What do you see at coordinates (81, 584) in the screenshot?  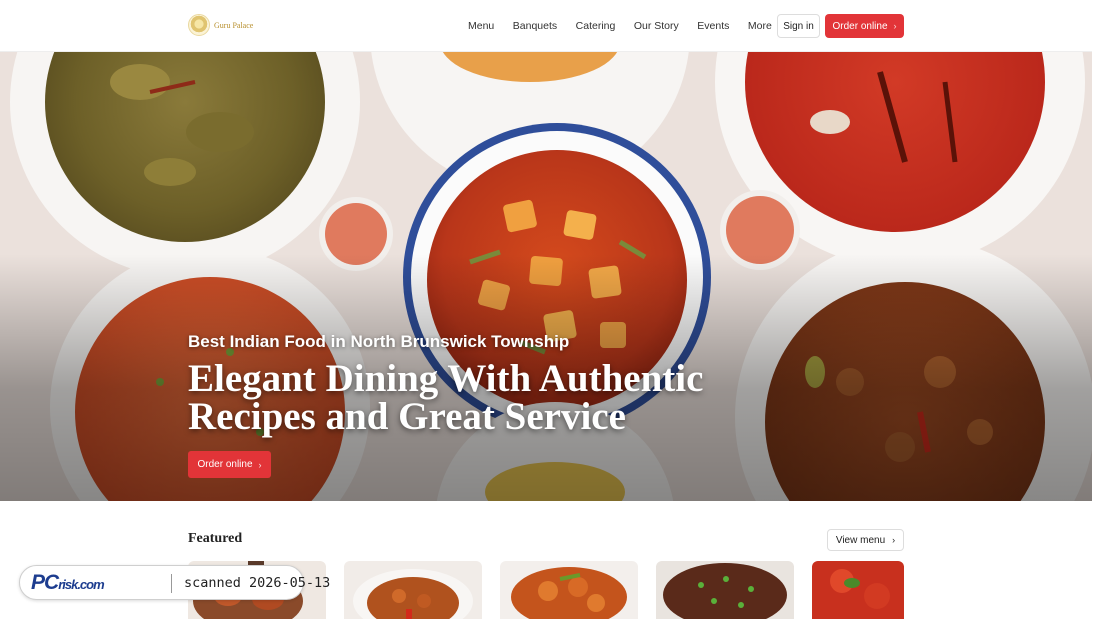 I see `badge-brand-suffix: risk.com` at bounding box center [81, 584].